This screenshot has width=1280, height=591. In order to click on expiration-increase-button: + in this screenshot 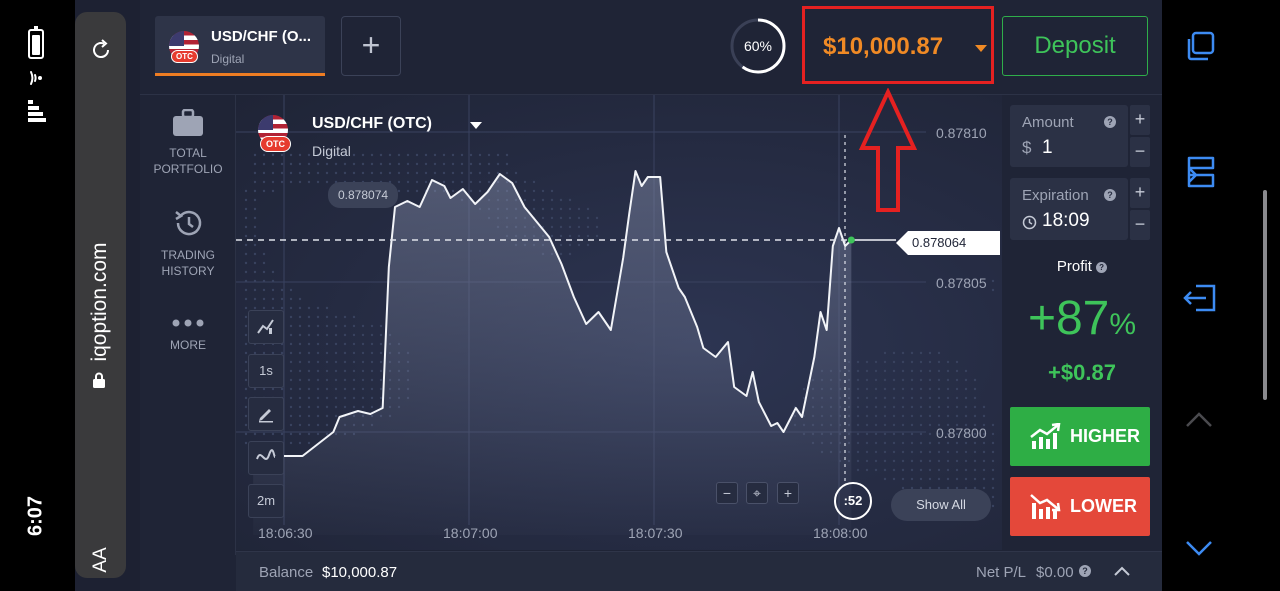, I will do `click(1140, 193)`.